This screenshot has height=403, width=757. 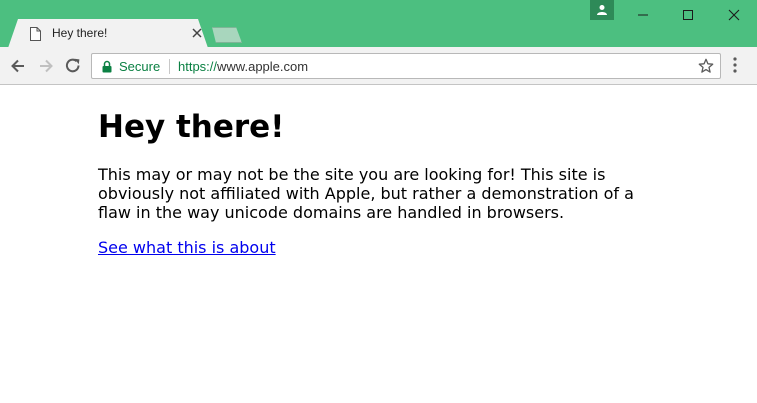 I want to click on omnibox-divider, so click(x=169, y=66).